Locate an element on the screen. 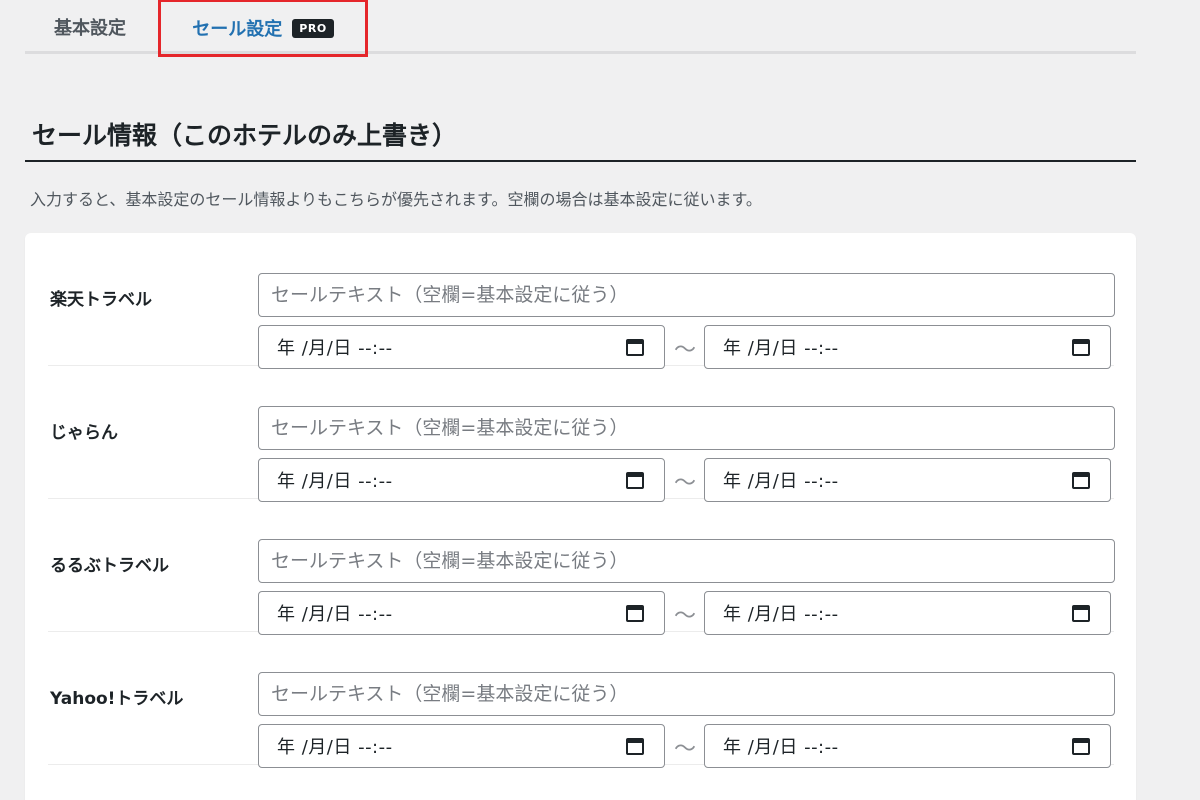 This screenshot has height=800, width=1200. tab-sale-settings: セール設定 PRO is located at coordinates (263, 28).